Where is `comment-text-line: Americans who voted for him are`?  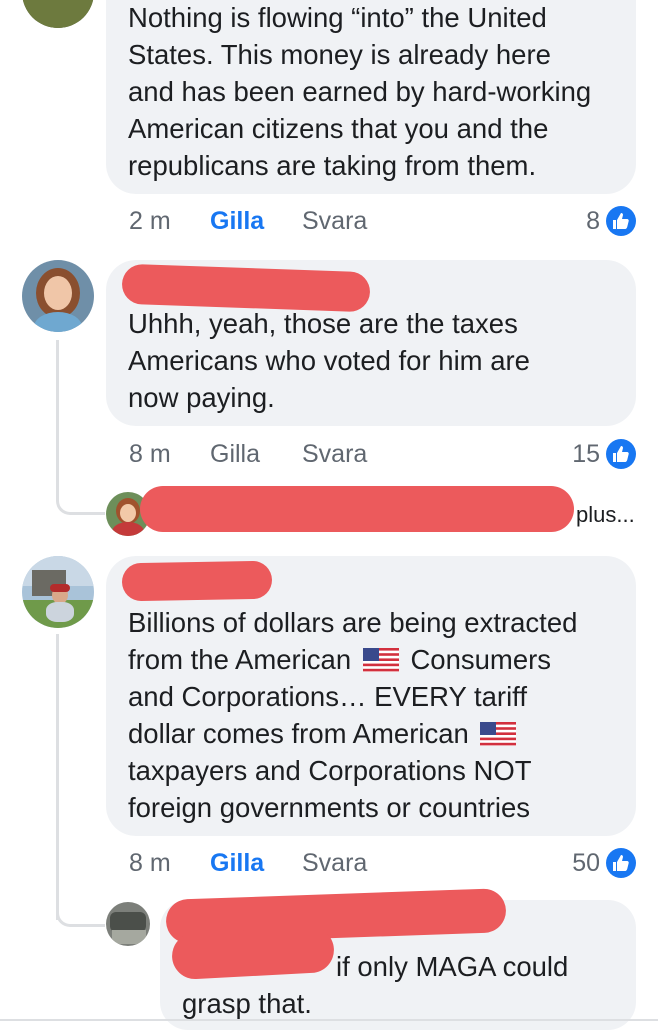 comment-text-line: Americans who voted for him are is located at coordinates (329, 360).